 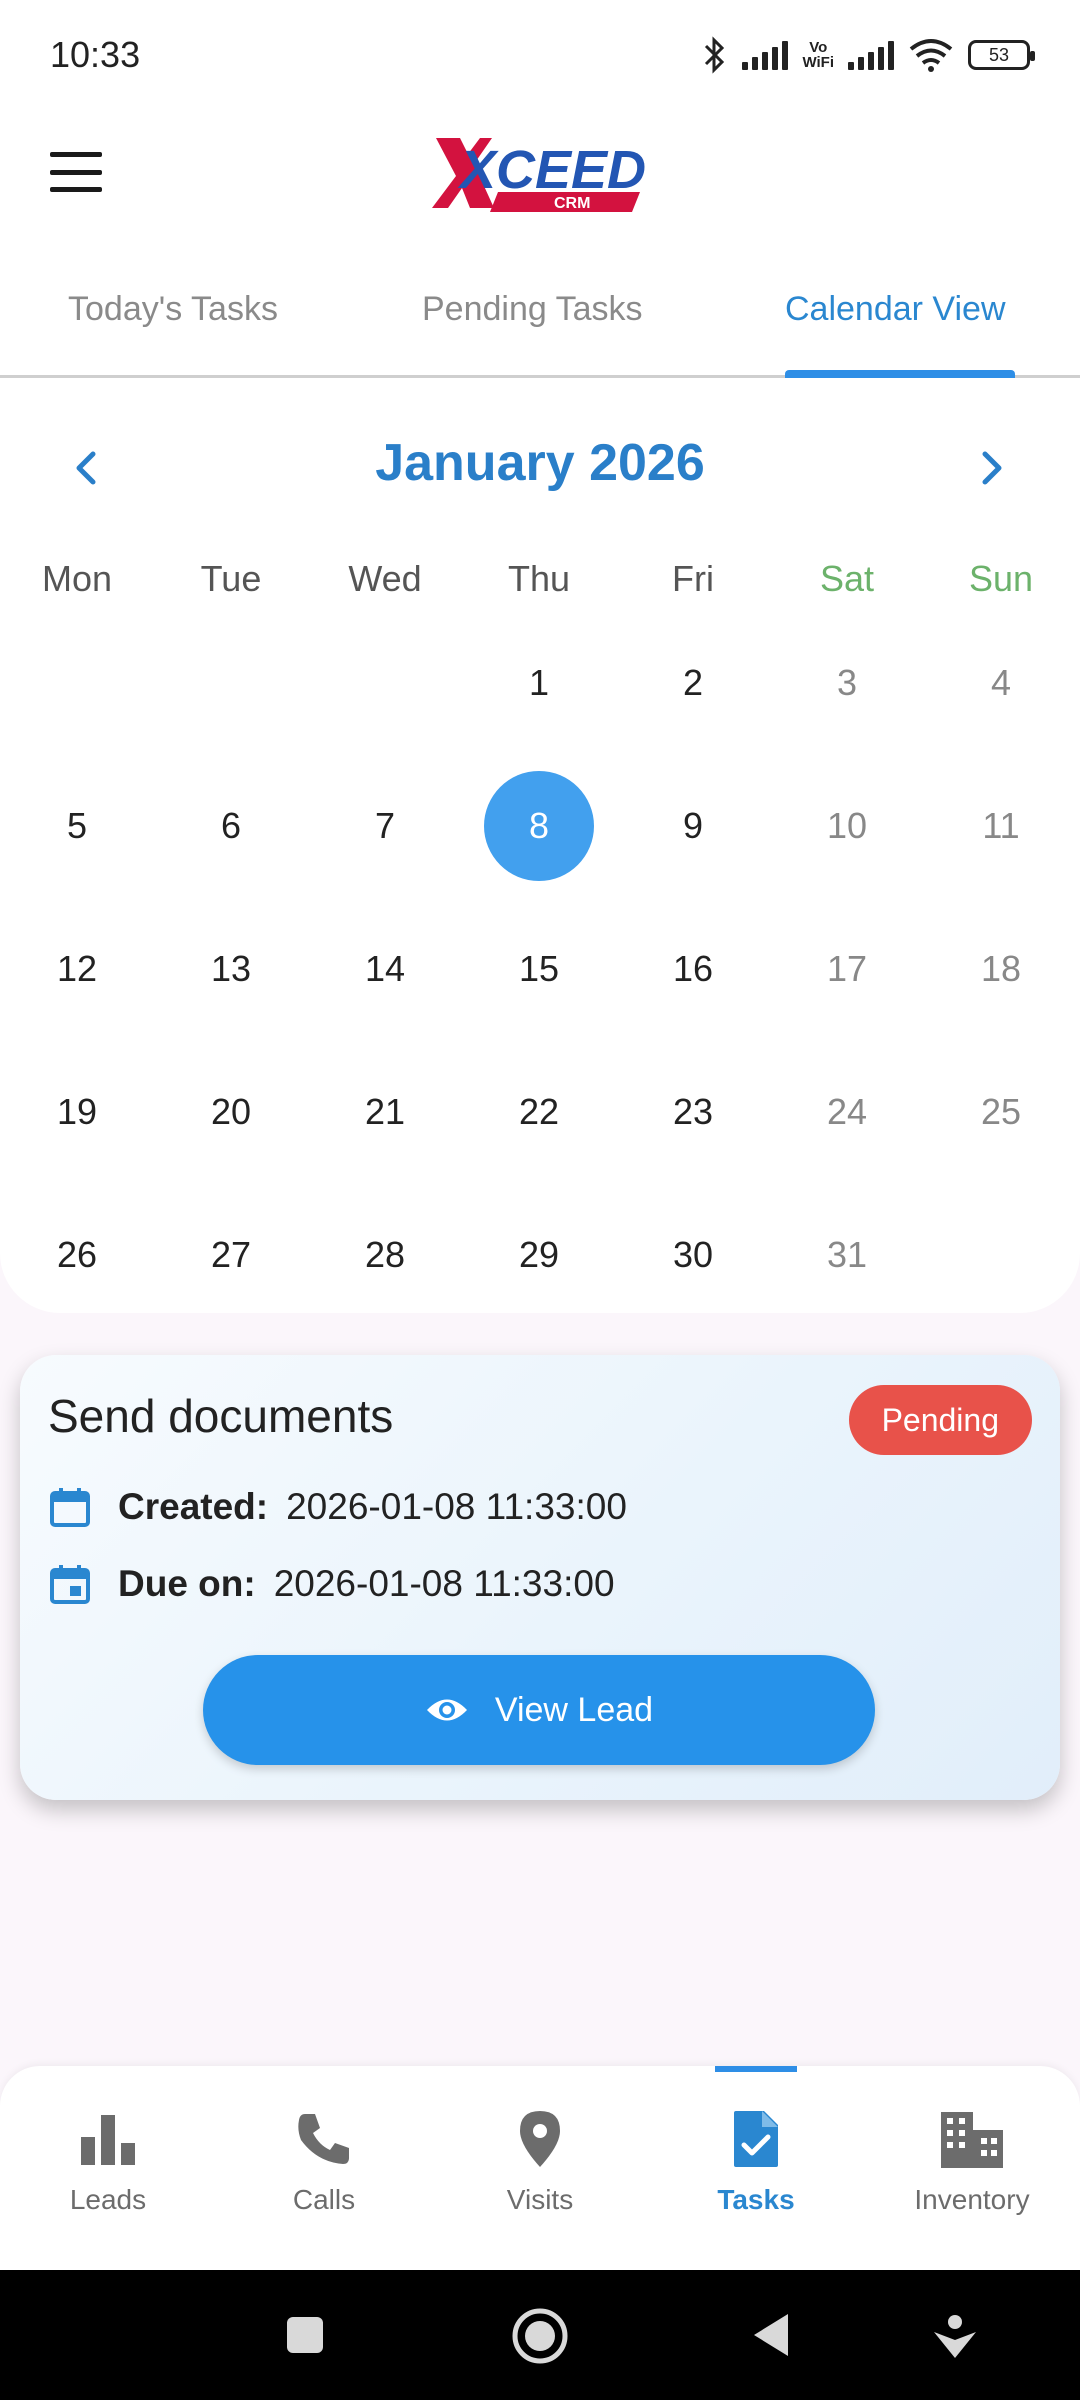 I want to click on home-button, so click(x=540, y=2336).